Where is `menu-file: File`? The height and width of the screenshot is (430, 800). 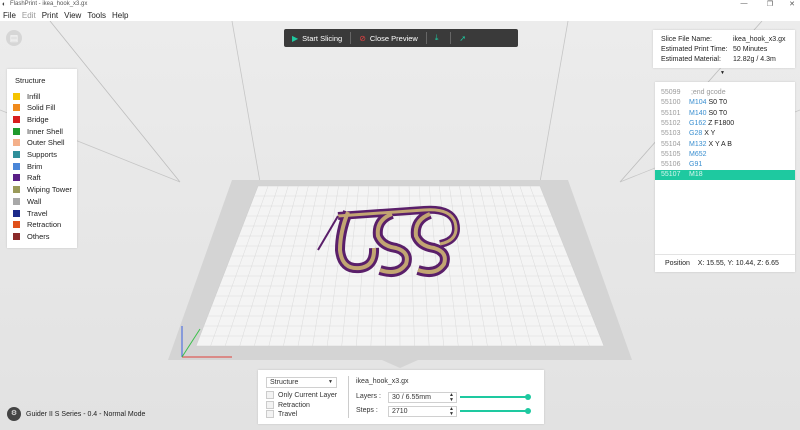 menu-file: File is located at coordinates (9, 15).